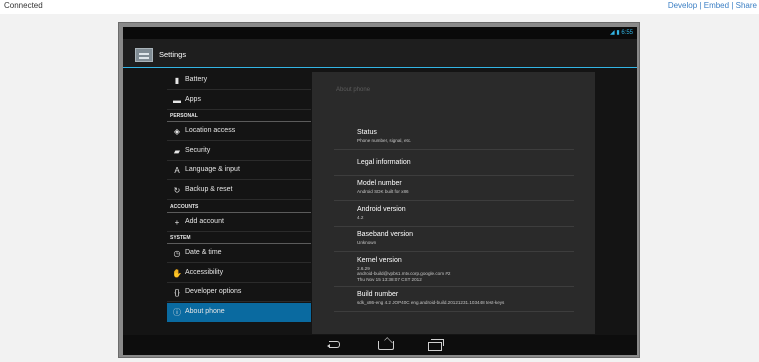  I want to click on battery-status-icon: ▮, so click(618, 33).